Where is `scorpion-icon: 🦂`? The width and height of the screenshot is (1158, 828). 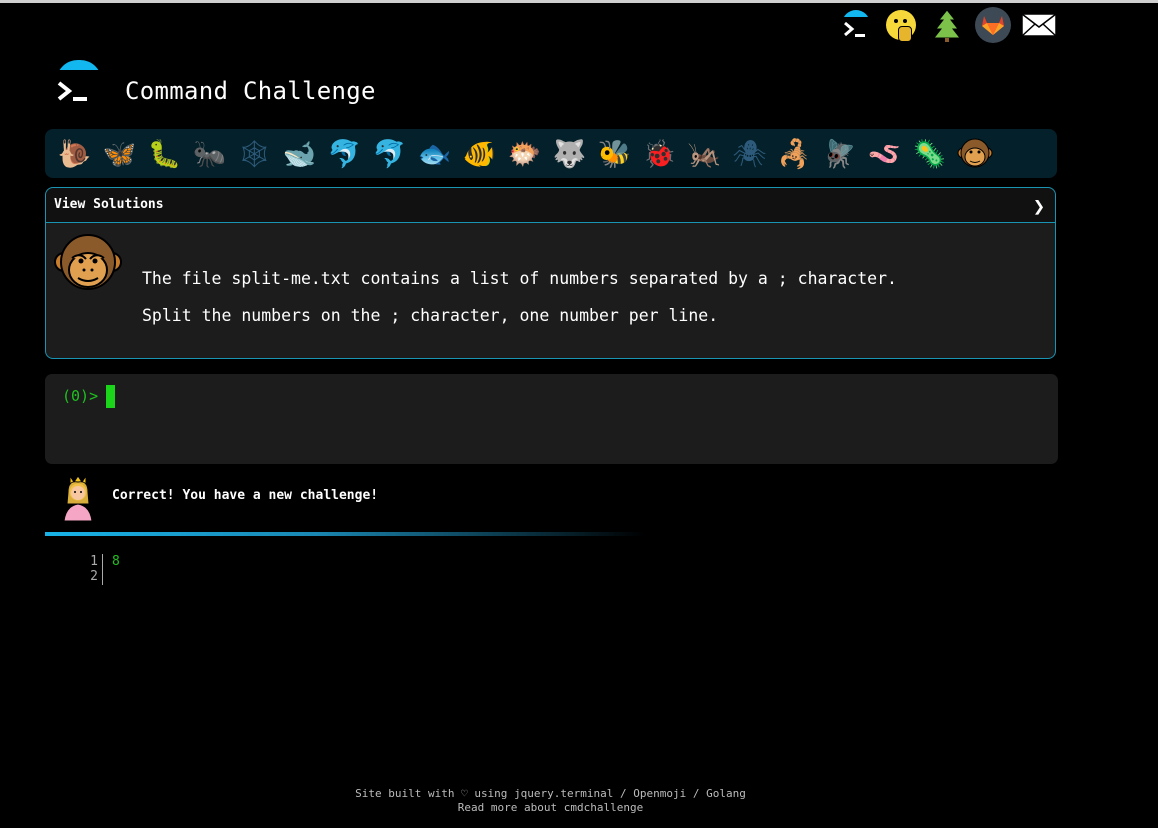 scorpion-icon: 🦂 is located at coordinates (794, 154).